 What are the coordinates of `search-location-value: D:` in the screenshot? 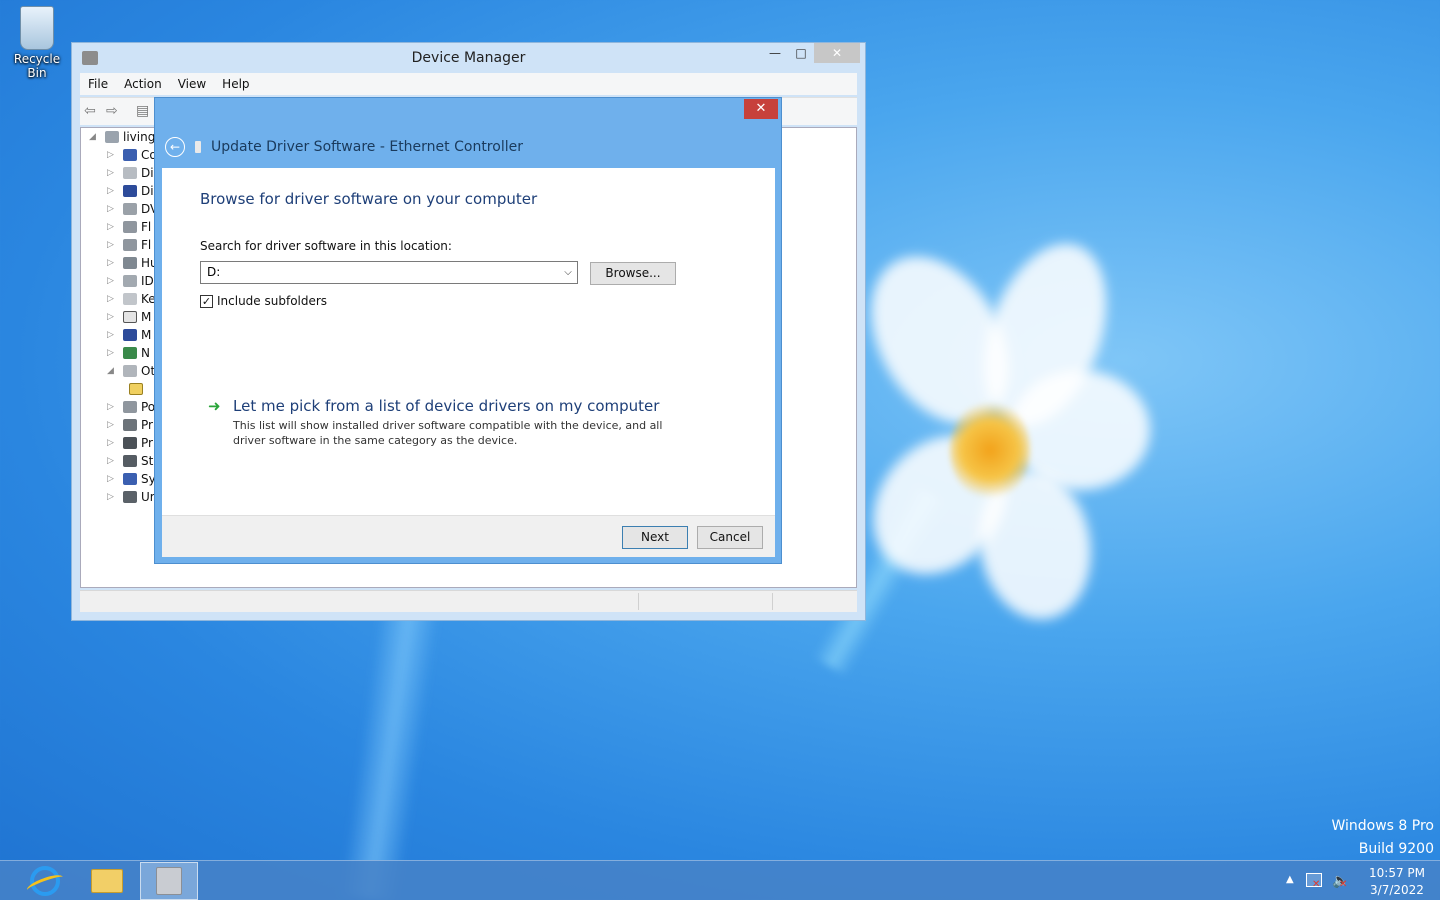 It's located at (213, 272).